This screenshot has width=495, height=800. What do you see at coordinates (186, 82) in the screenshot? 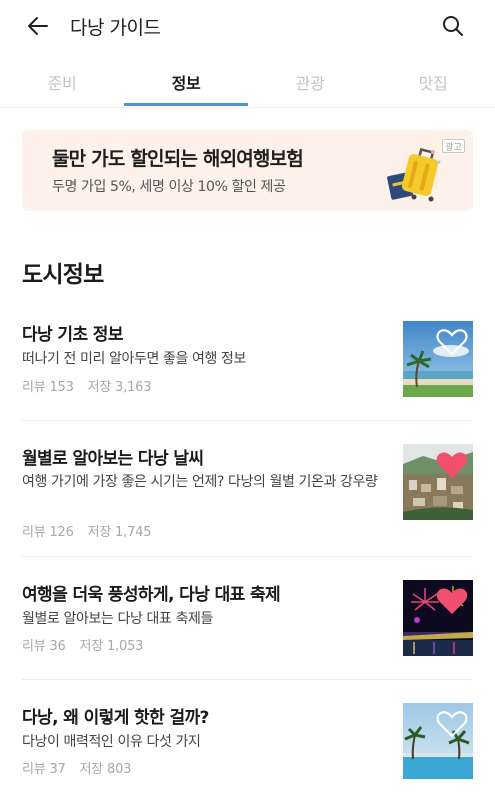
I see `tab-info: 정보` at bounding box center [186, 82].